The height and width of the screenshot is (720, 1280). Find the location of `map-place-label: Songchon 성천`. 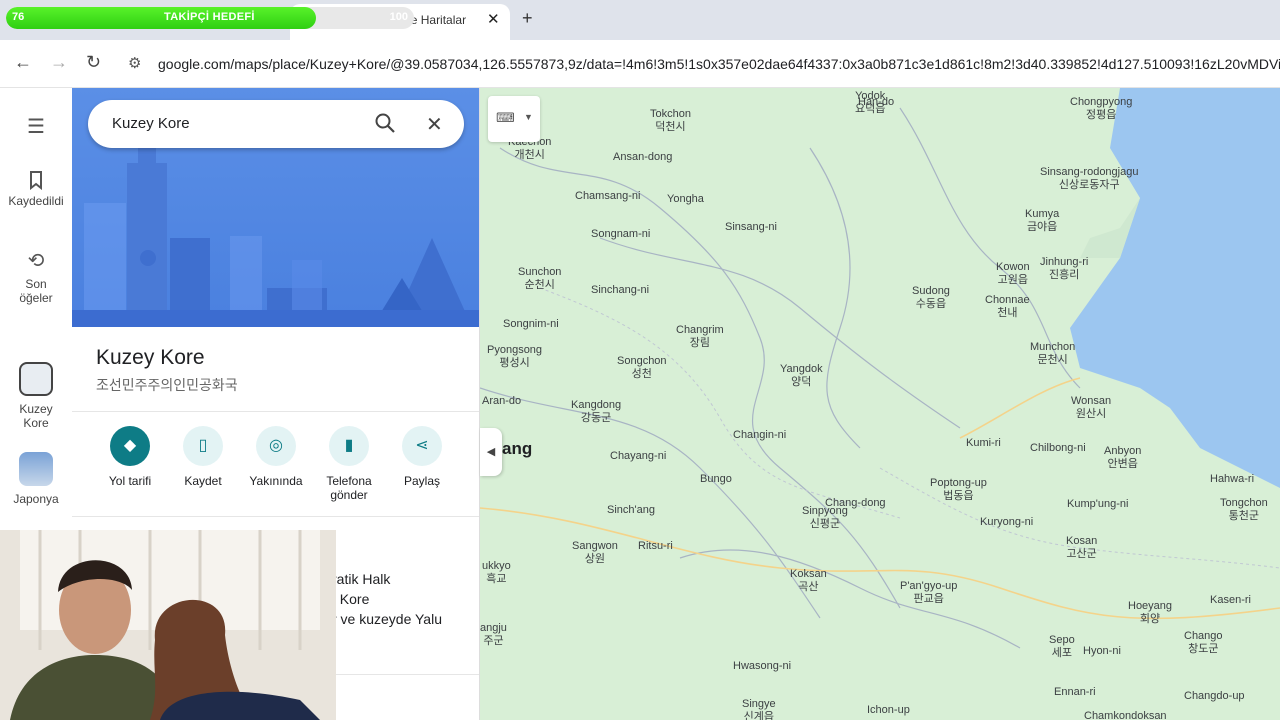

map-place-label: Songchon 성천 is located at coordinates (642, 368).